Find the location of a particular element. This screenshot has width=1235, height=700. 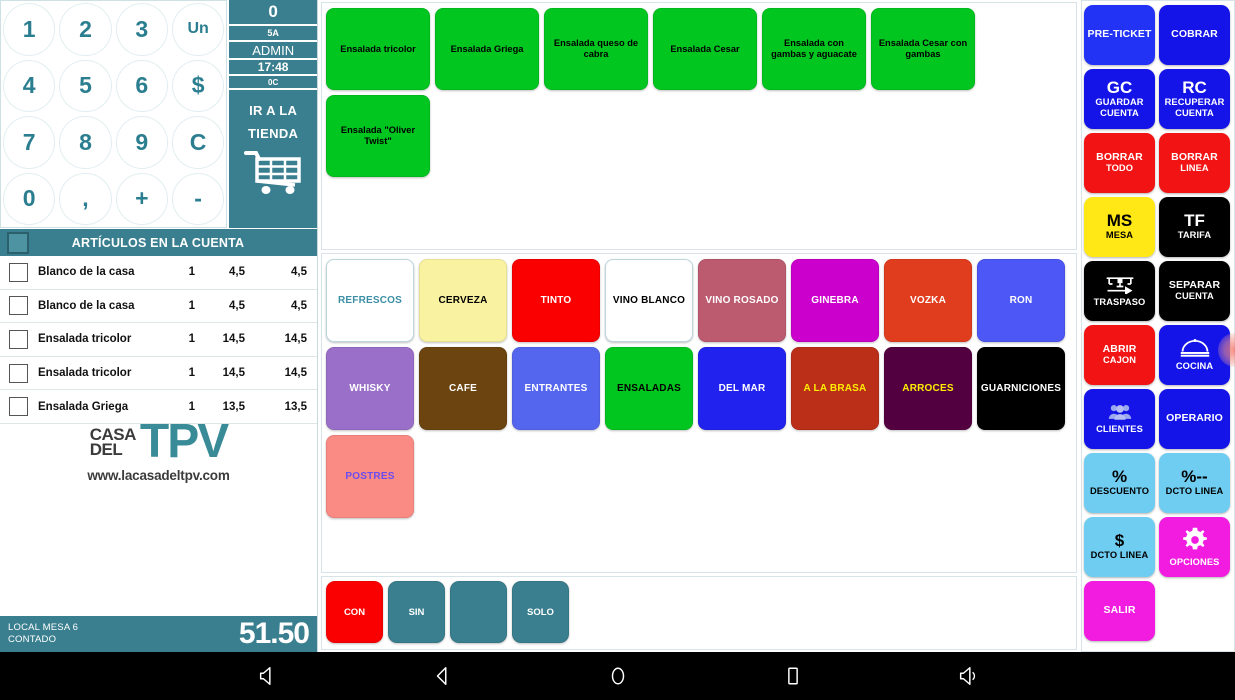

product-button: Ensalada queso de cabra is located at coordinates (596, 49).